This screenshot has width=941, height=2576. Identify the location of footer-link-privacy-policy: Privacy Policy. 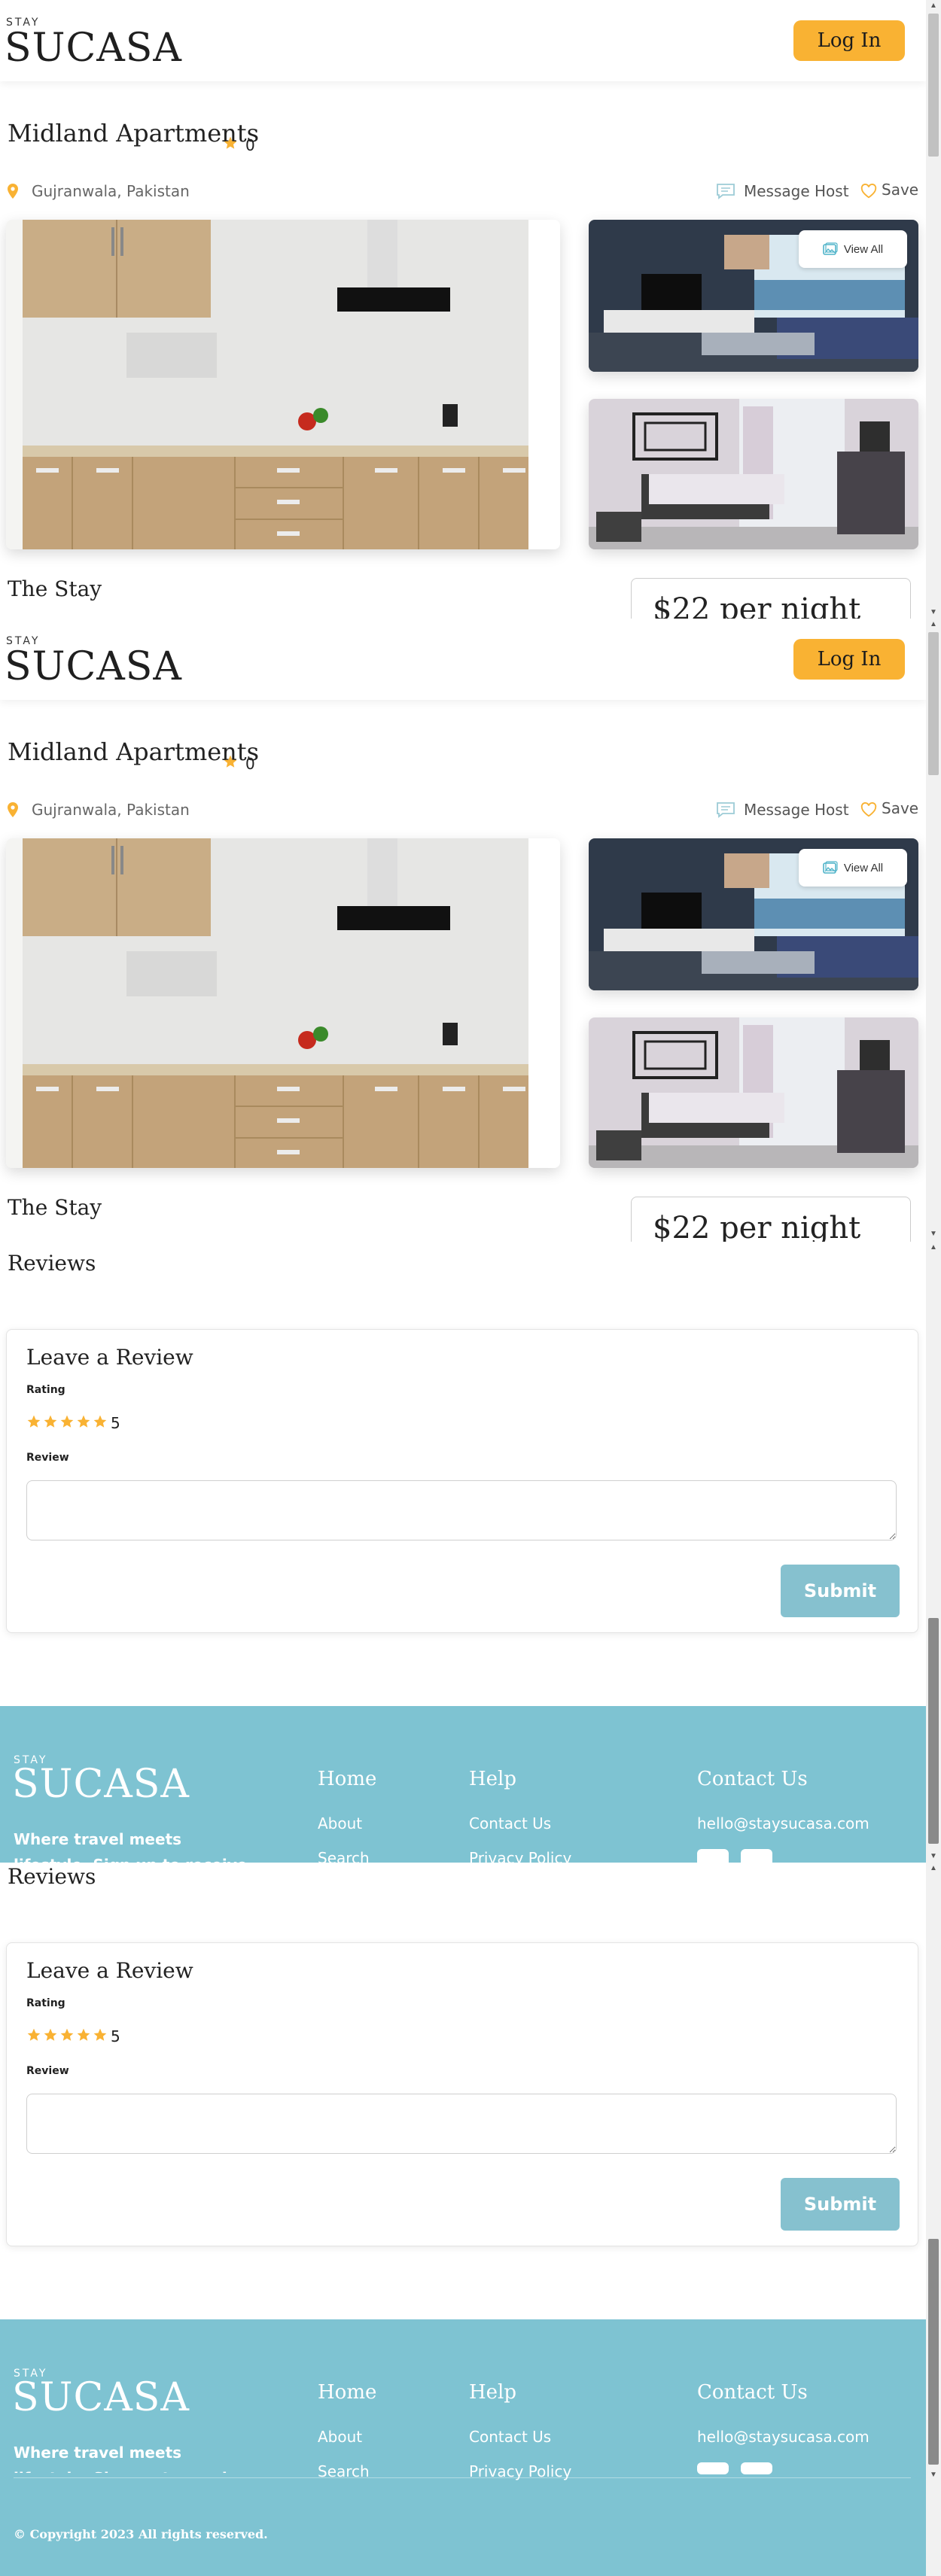
(520, 1856).